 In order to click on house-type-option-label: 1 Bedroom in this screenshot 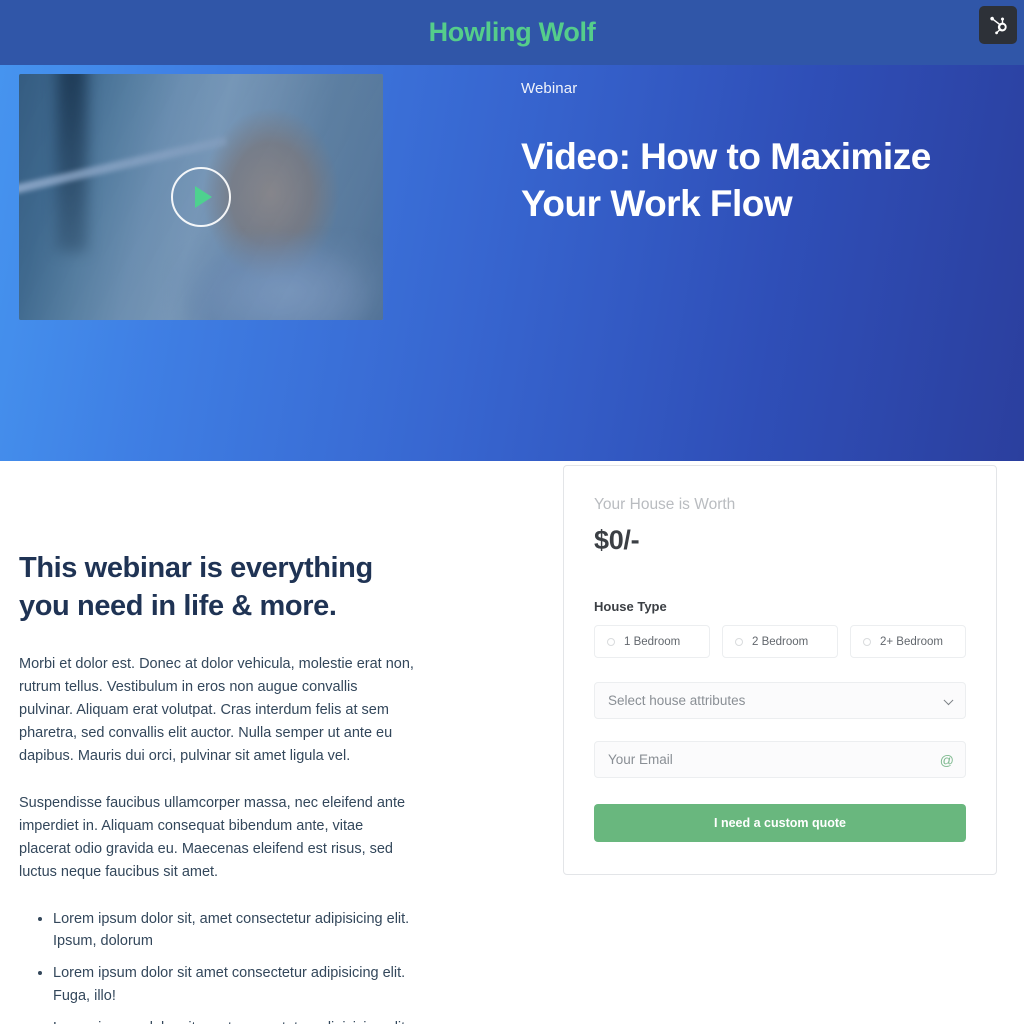, I will do `click(652, 641)`.